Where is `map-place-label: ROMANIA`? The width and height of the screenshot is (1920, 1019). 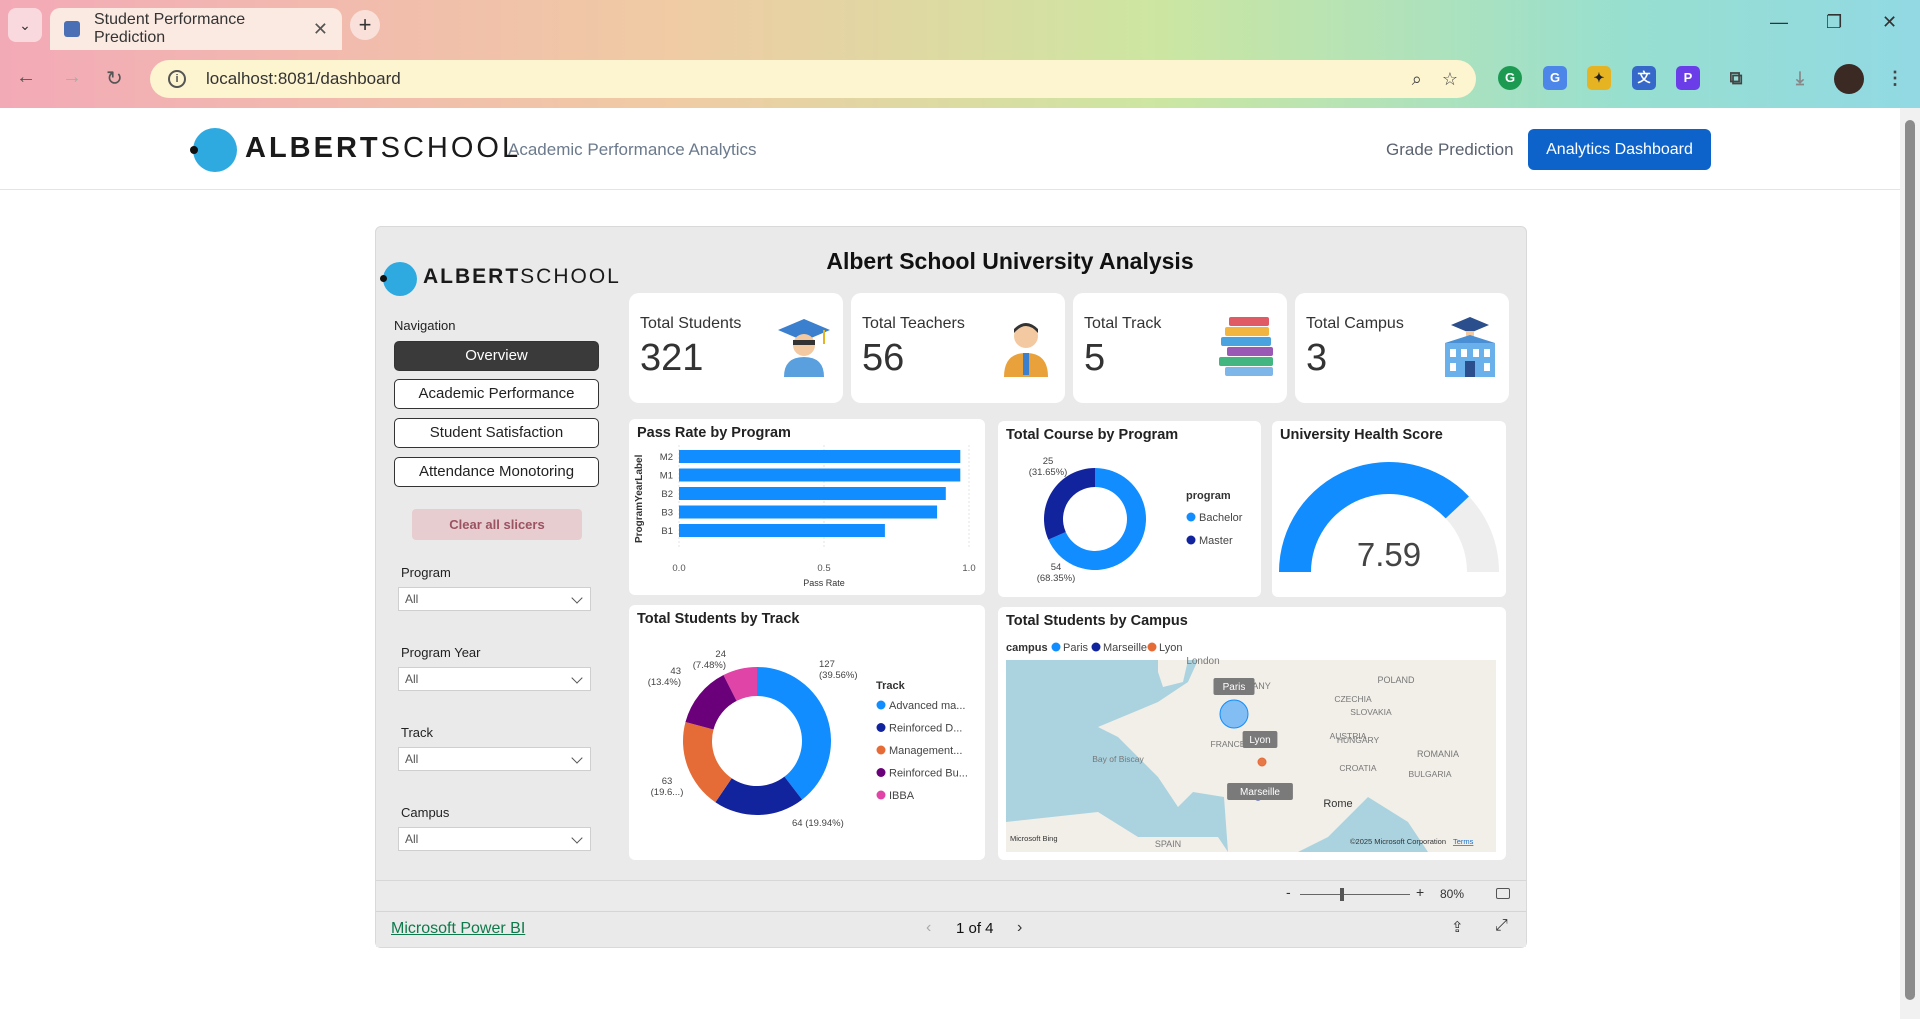 map-place-label: ROMANIA is located at coordinates (1438, 754).